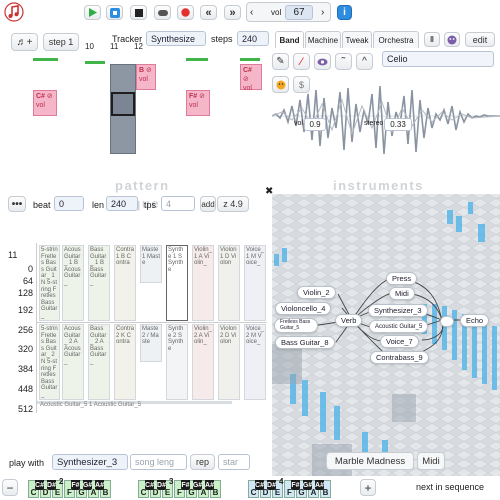 Image resolution: width=500 pixels, height=500 pixels. What do you see at coordinates (123, 104) in the screenshot?
I see `playhead-cursor` at bounding box center [123, 104].